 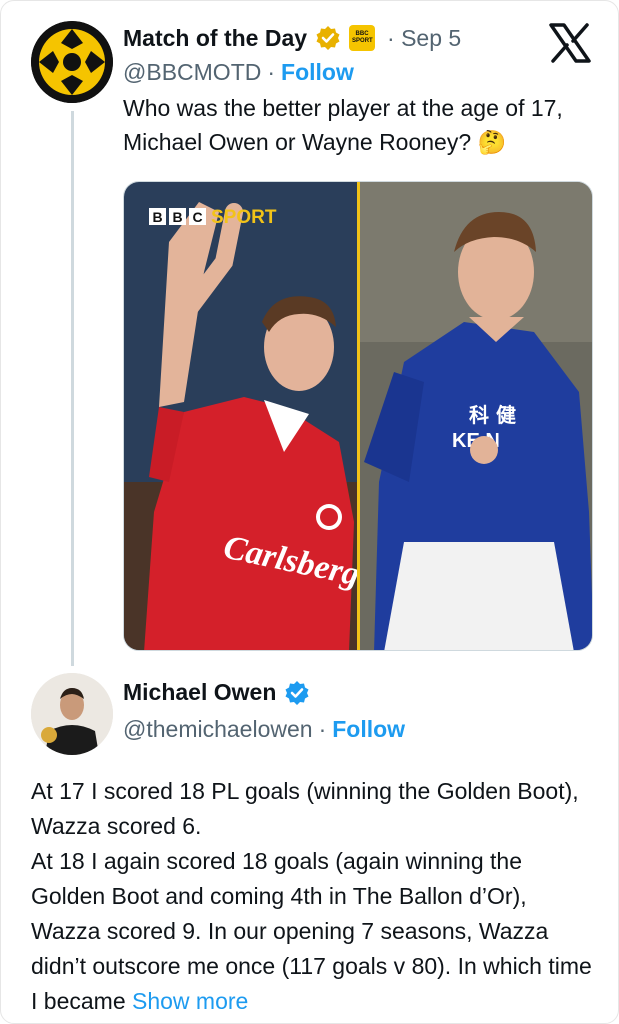 I want to click on tweet-date: · Sep 5, so click(x=424, y=38).